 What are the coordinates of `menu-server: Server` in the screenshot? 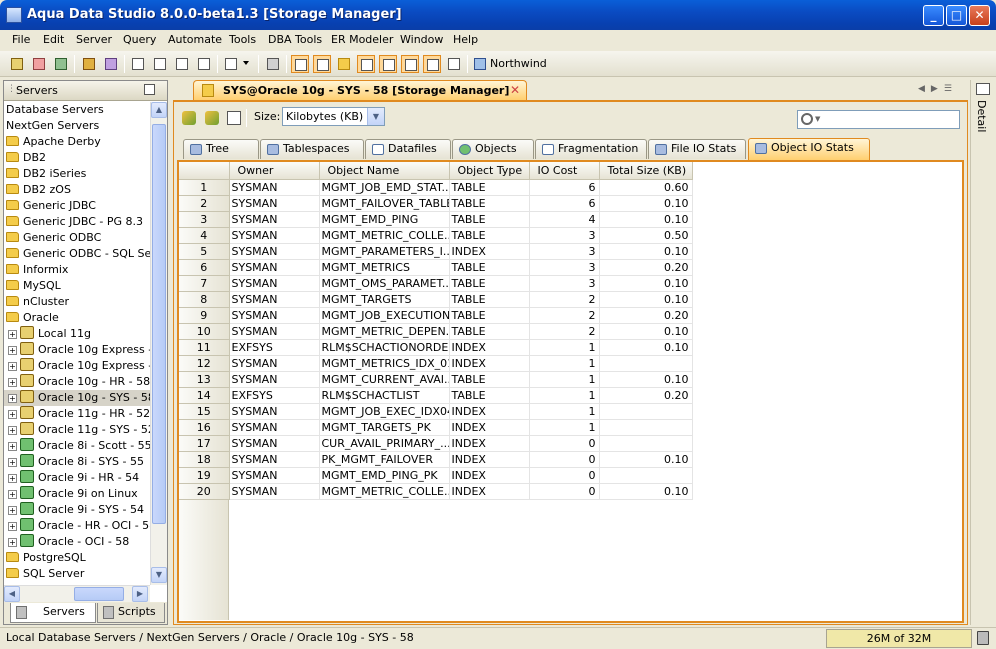 It's located at (94, 39).